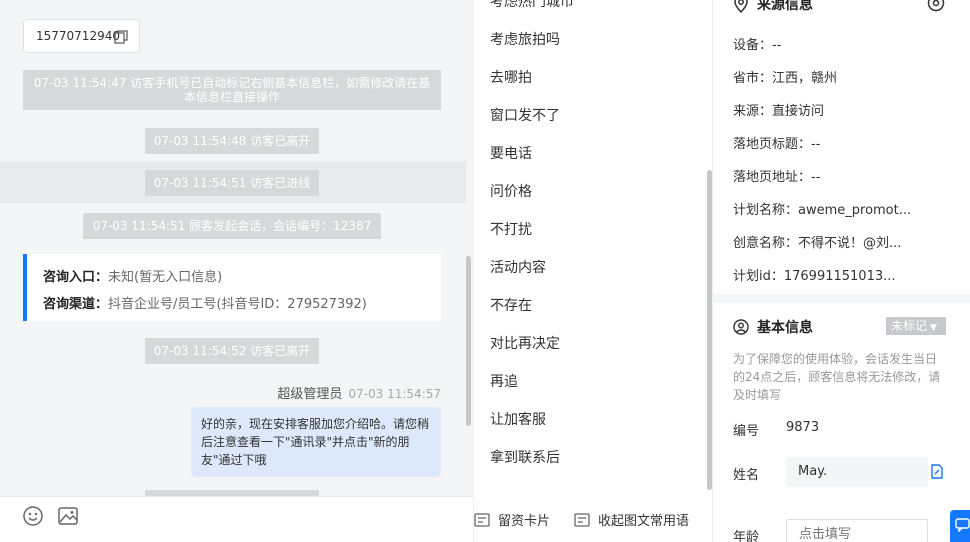  I want to click on tag-item: 问价格, so click(511, 191).